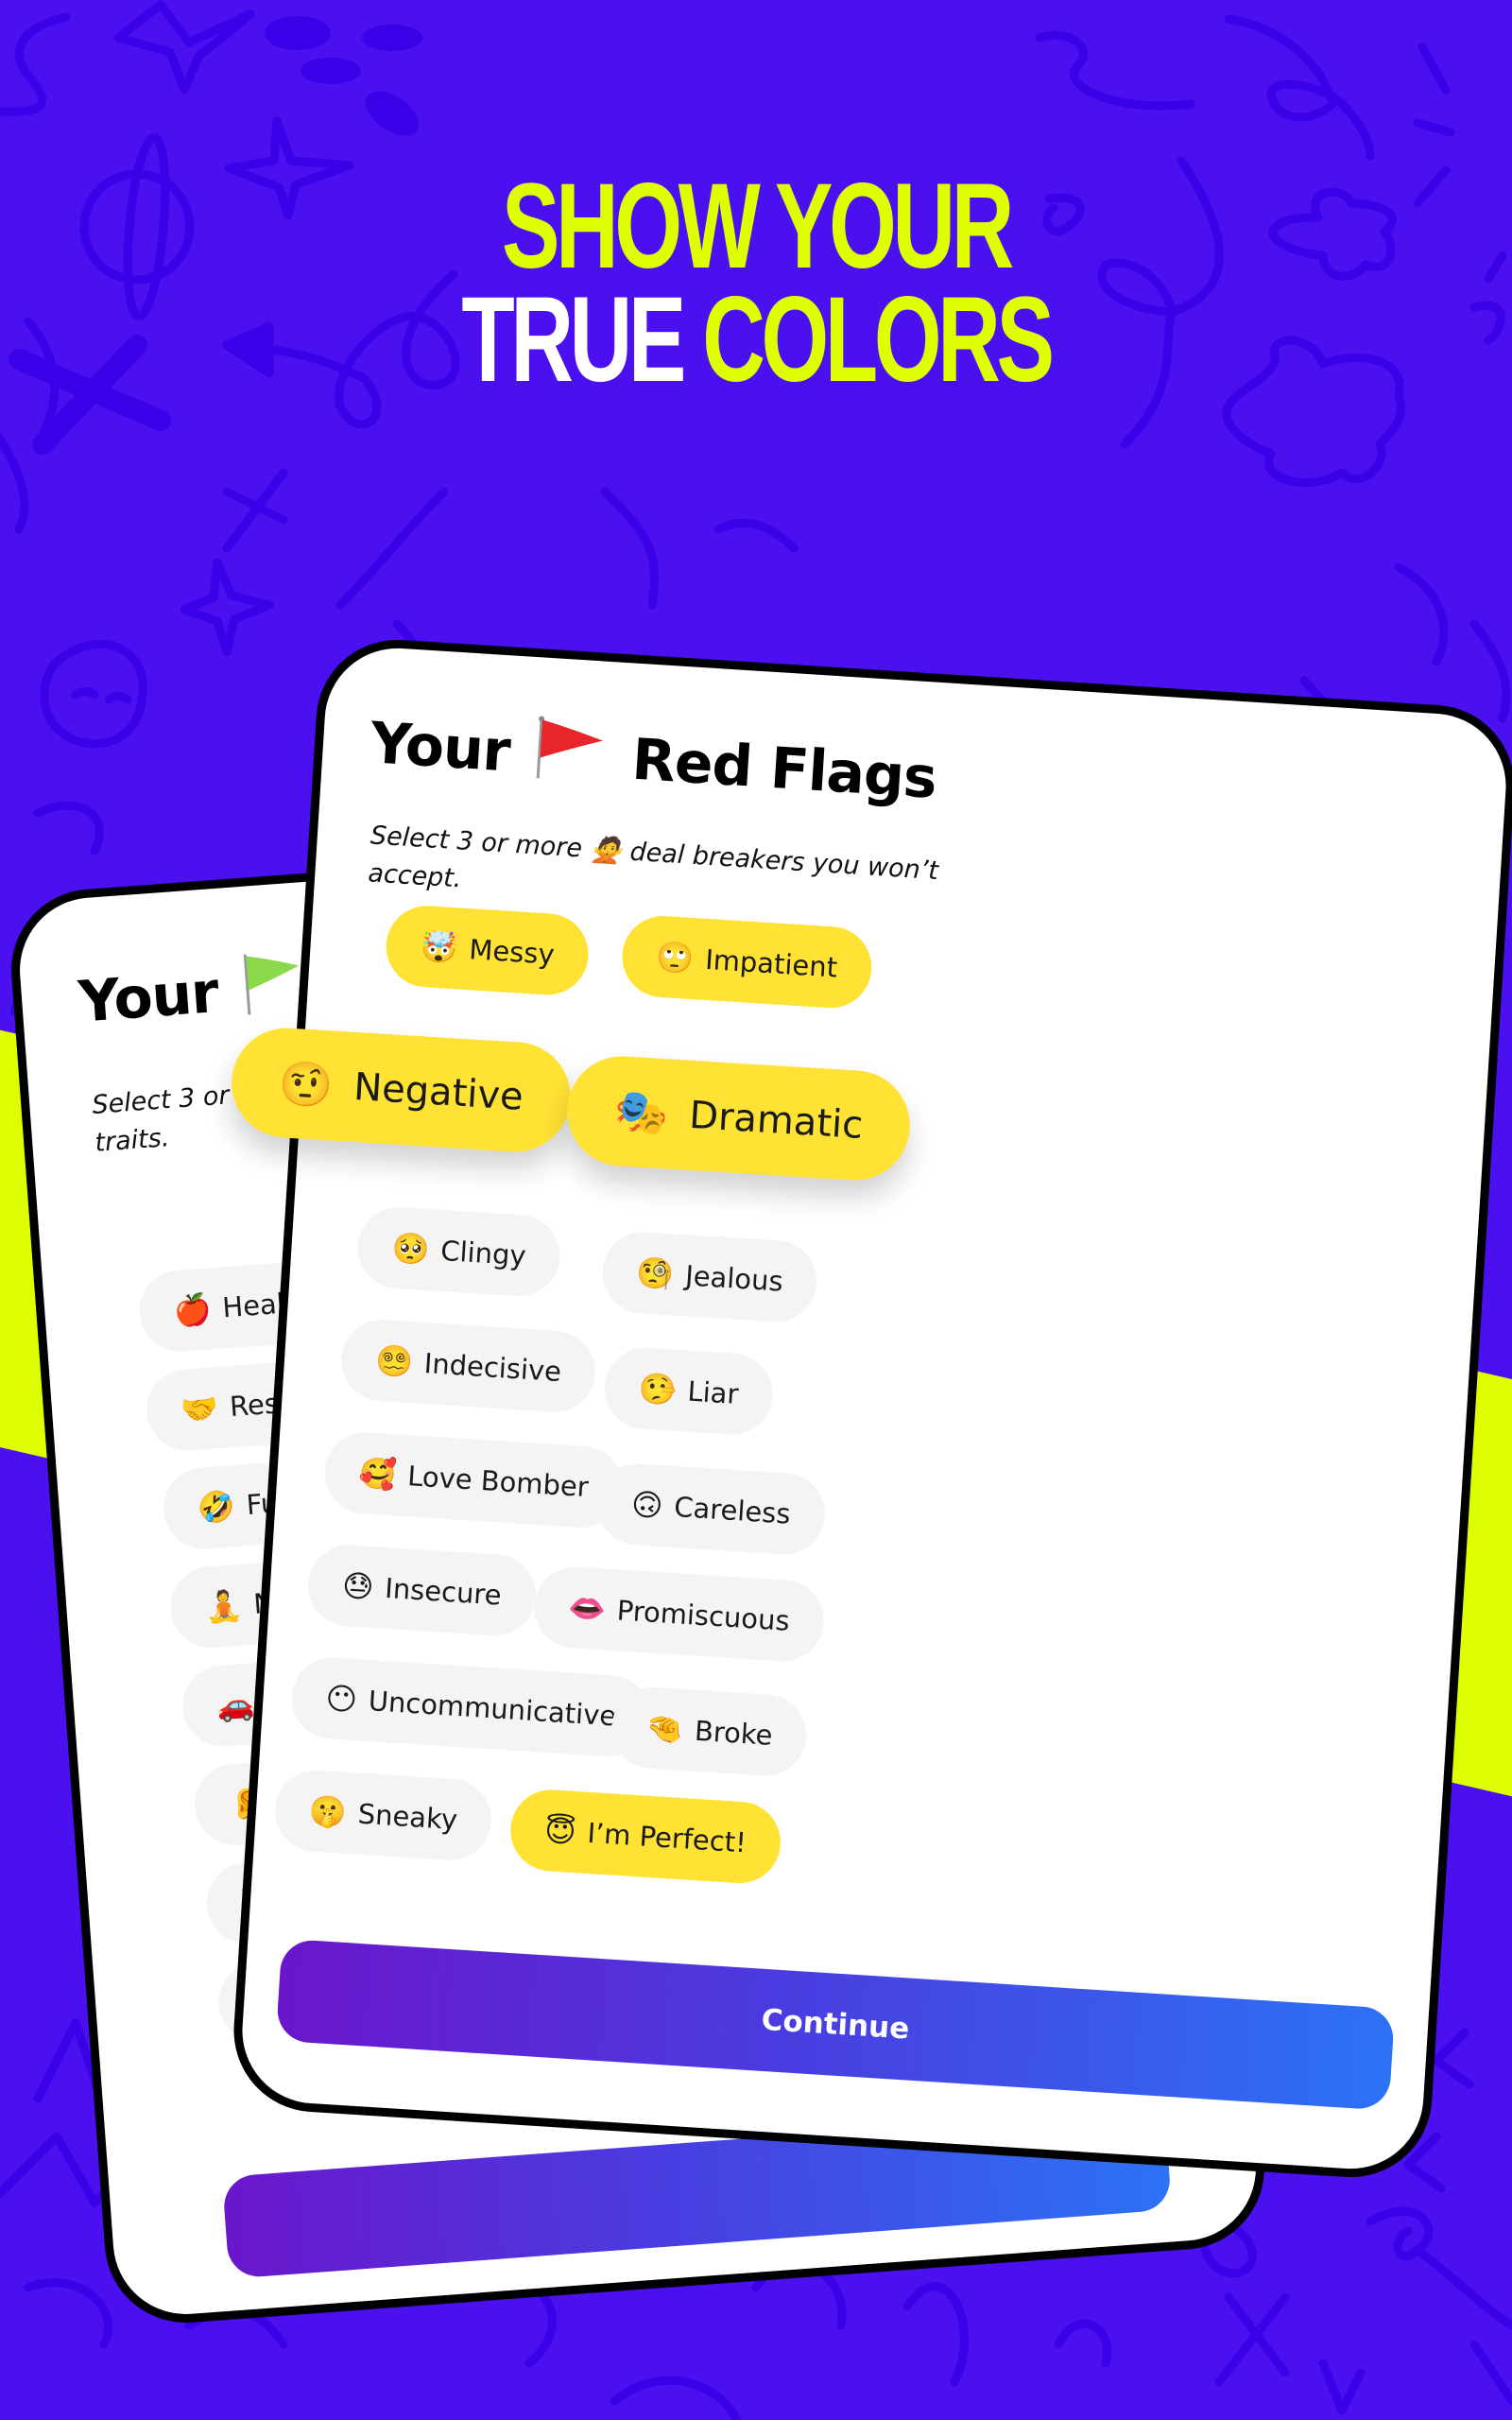 The width and height of the screenshot is (1512, 2420). Describe the element at coordinates (776, 1120) in the screenshot. I see `chip-label: Dramatic` at that location.